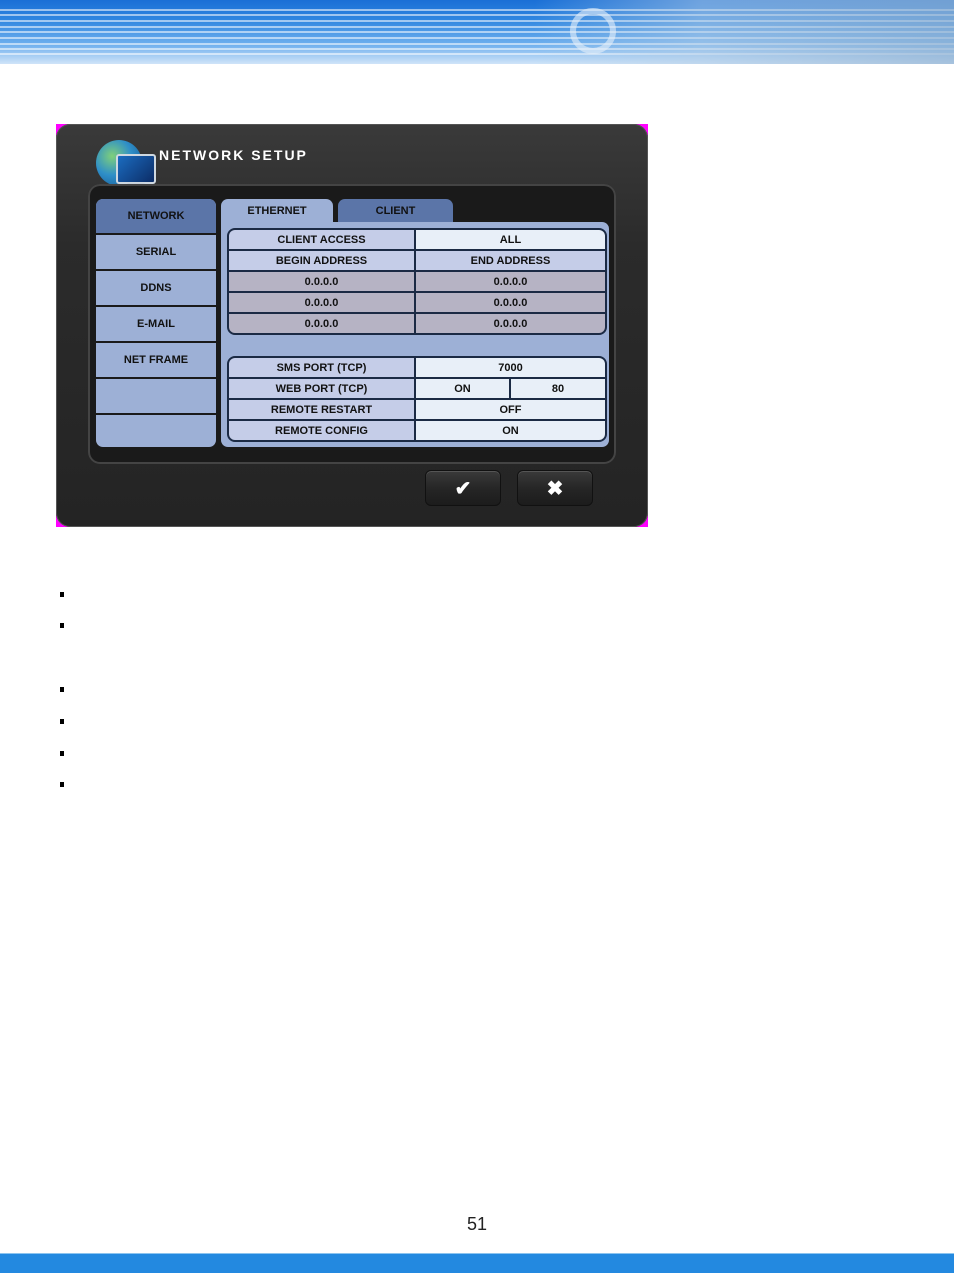 The width and height of the screenshot is (954, 1273). I want to click on remote-restart-row: REMOTE RESTART OFF, so click(417, 409).